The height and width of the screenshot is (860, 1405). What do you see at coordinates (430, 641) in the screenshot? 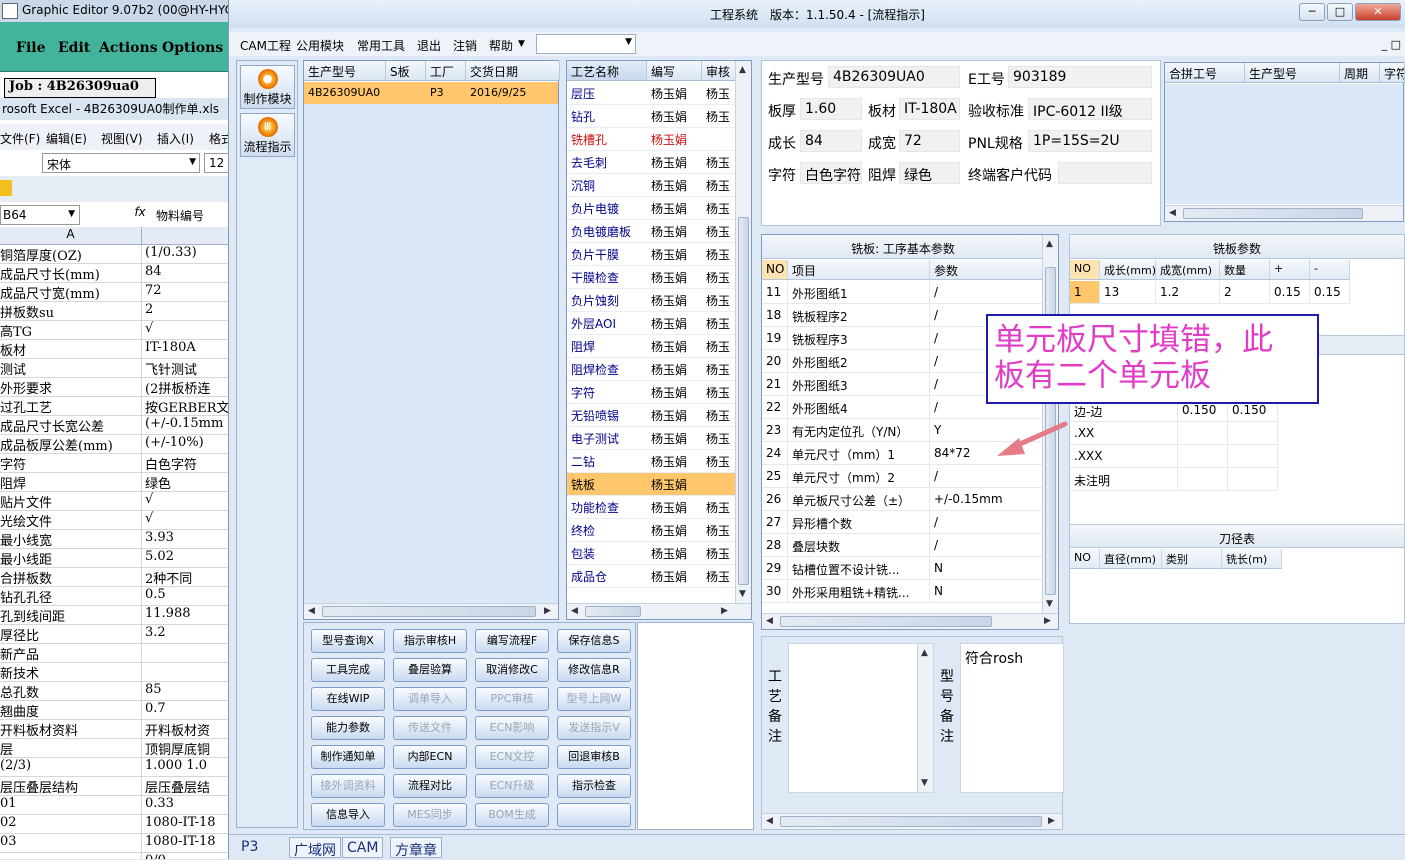
I see `action-button: 指示审核H` at bounding box center [430, 641].